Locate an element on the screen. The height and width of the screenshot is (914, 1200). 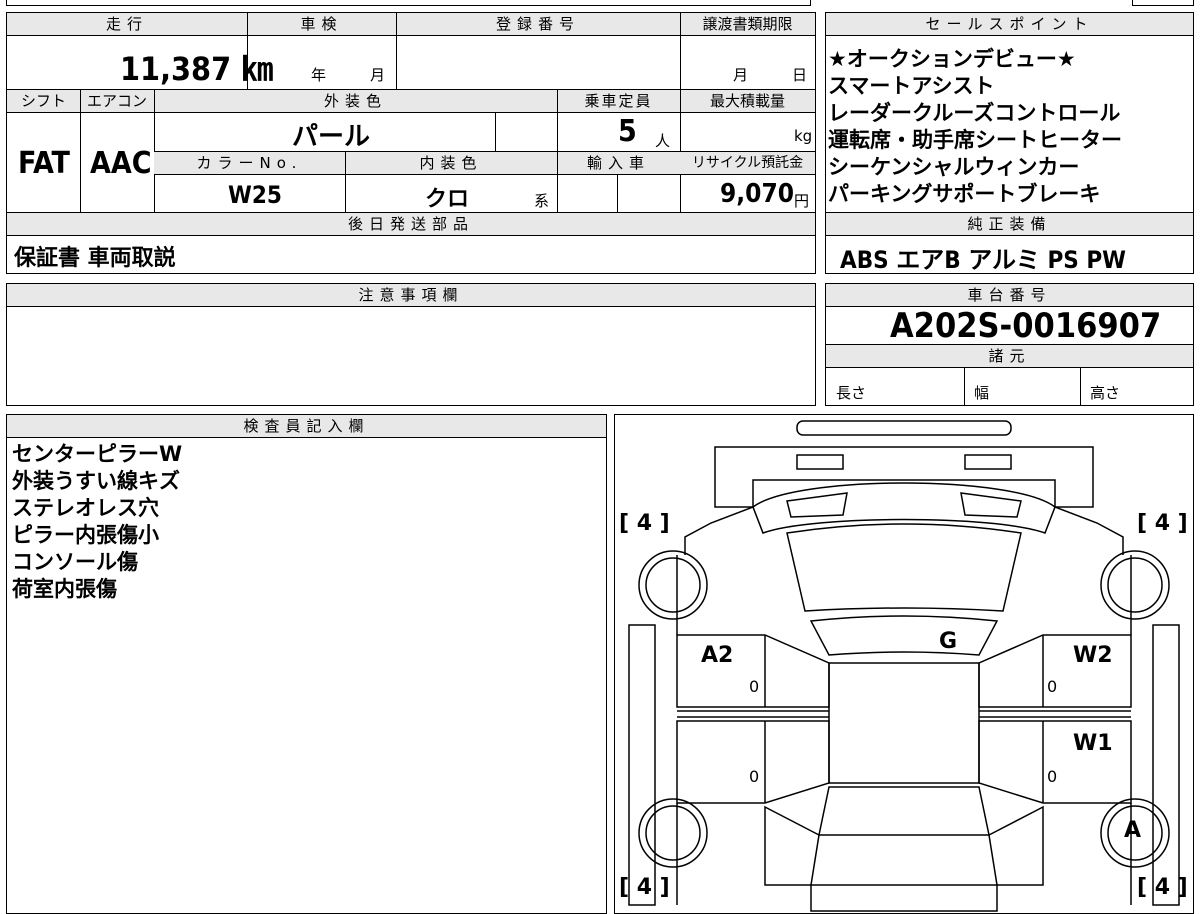
headlight-right is located at coordinates (988, 462).